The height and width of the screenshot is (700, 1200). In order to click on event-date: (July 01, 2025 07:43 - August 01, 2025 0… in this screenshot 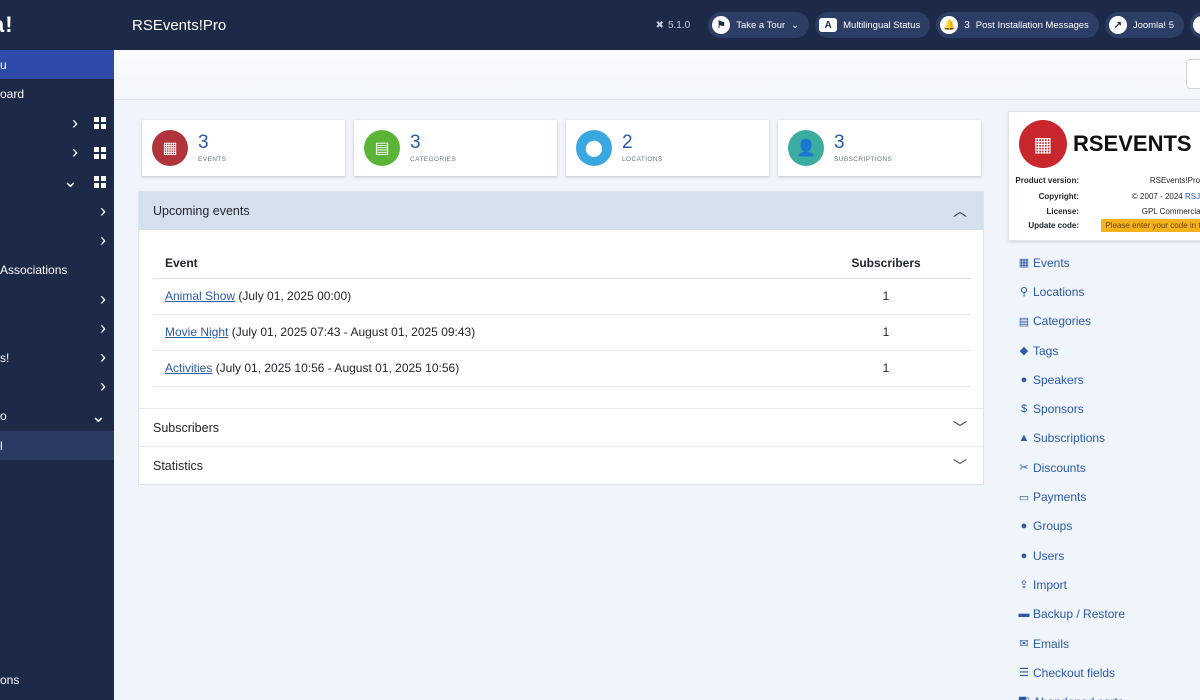, I will do `click(353, 332)`.